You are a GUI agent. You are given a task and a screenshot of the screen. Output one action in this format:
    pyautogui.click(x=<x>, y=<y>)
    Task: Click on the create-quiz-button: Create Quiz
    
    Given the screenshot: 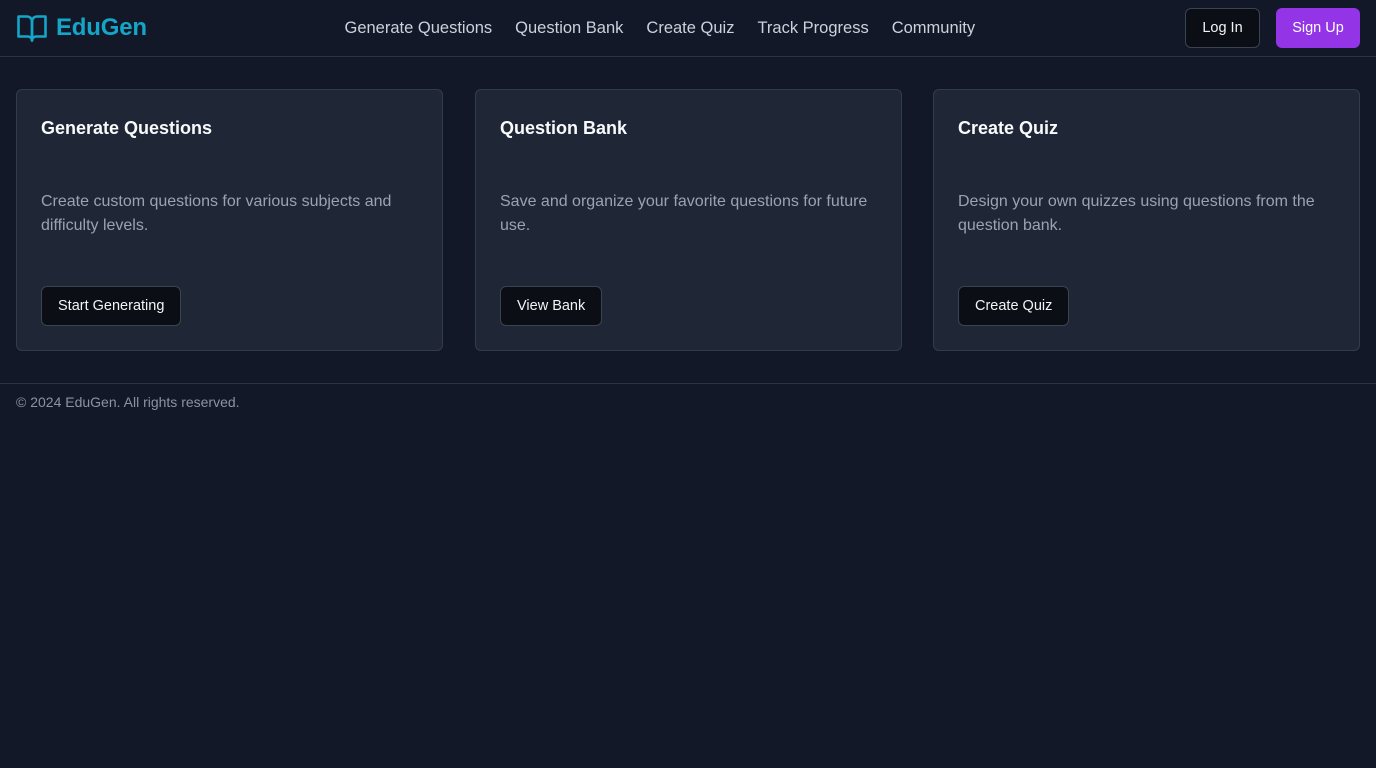 What is the action you would take?
    pyautogui.click(x=1014, y=306)
    